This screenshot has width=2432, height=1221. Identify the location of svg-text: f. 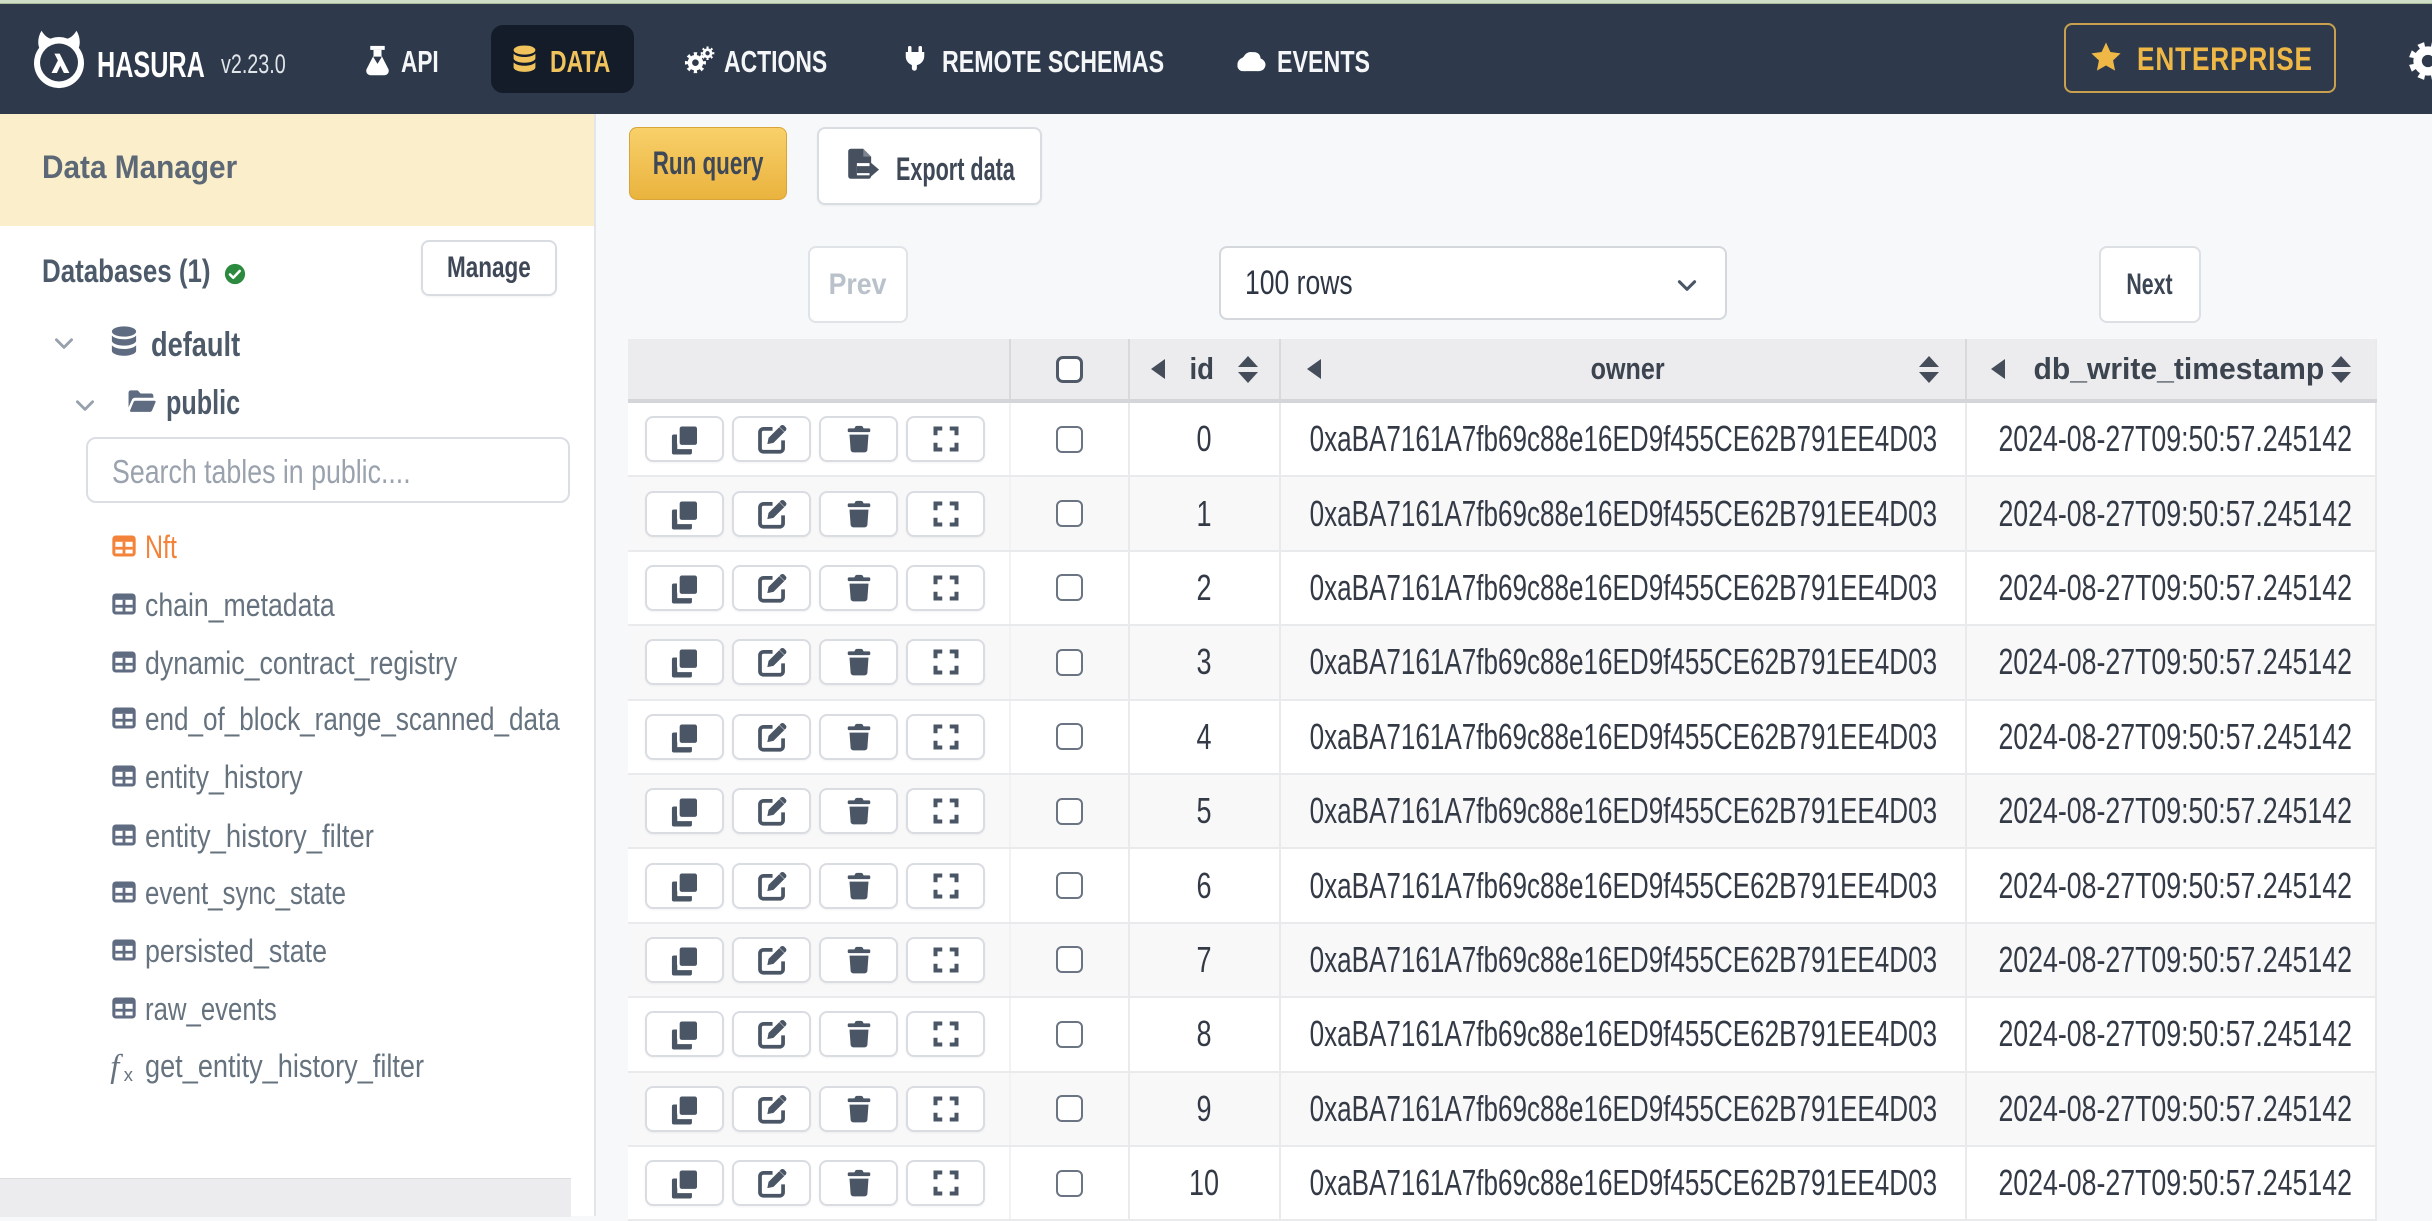
(116, 1067).